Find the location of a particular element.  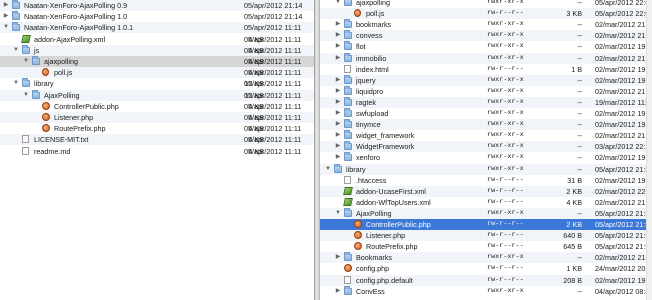

folder-row: ▶ jquery rwxr-xr-x -- 02/mar/2012 19:01 is located at coordinates (486, 80).